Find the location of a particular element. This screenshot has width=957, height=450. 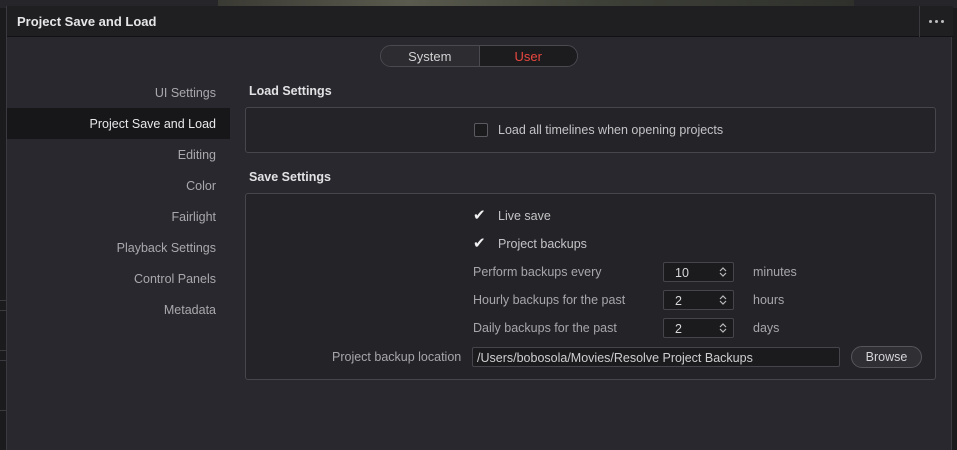

sidebar-item-fairlight: Fairlight is located at coordinates (118, 216).